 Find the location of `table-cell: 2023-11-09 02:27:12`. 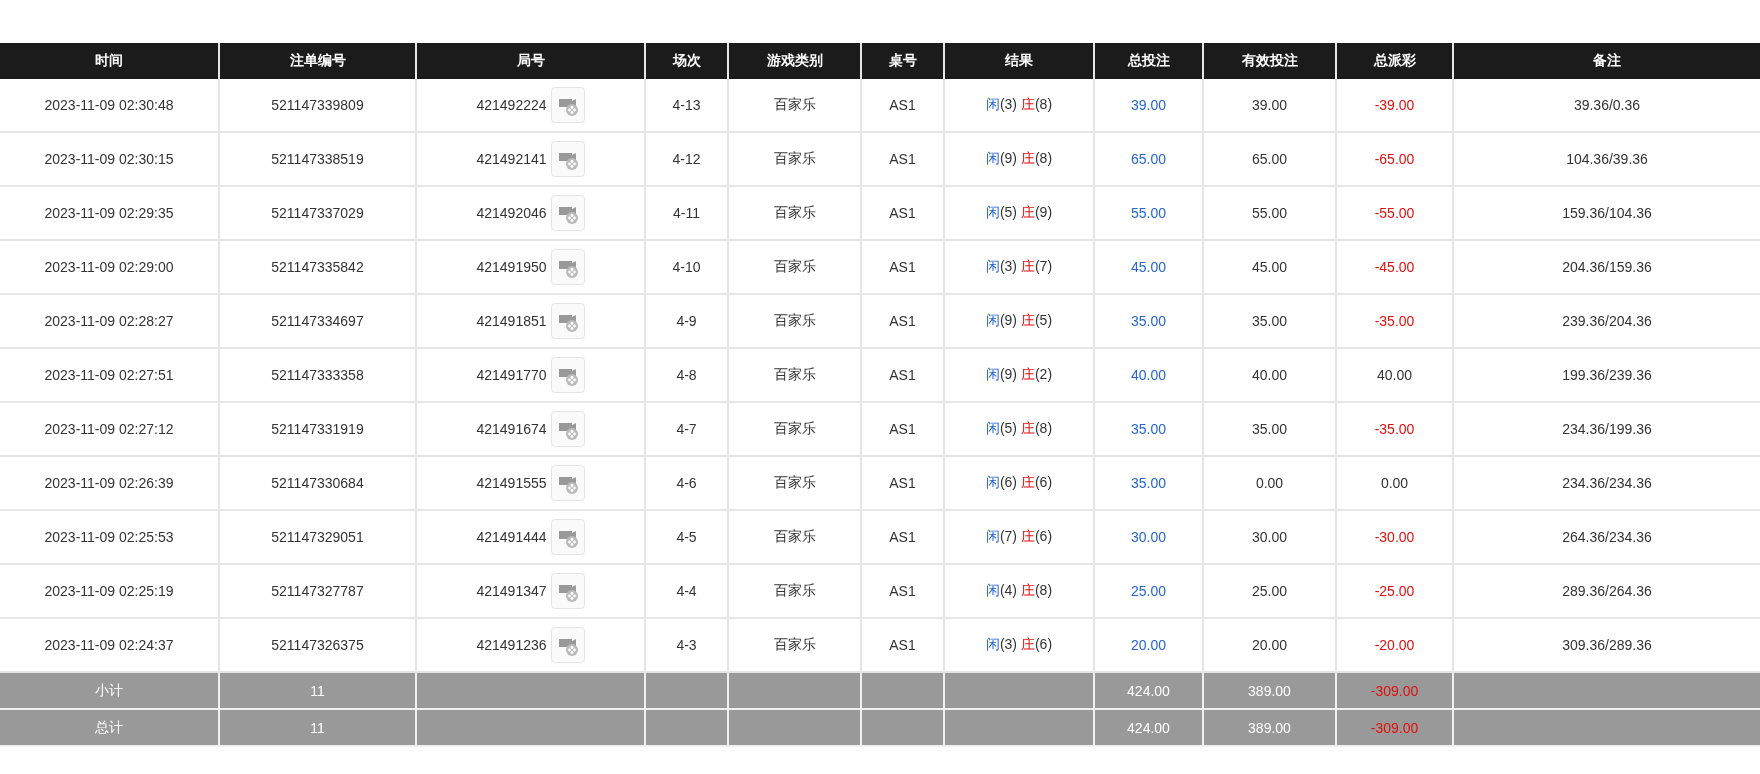

table-cell: 2023-11-09 02:27:12 is located at coordinates (109, 429).